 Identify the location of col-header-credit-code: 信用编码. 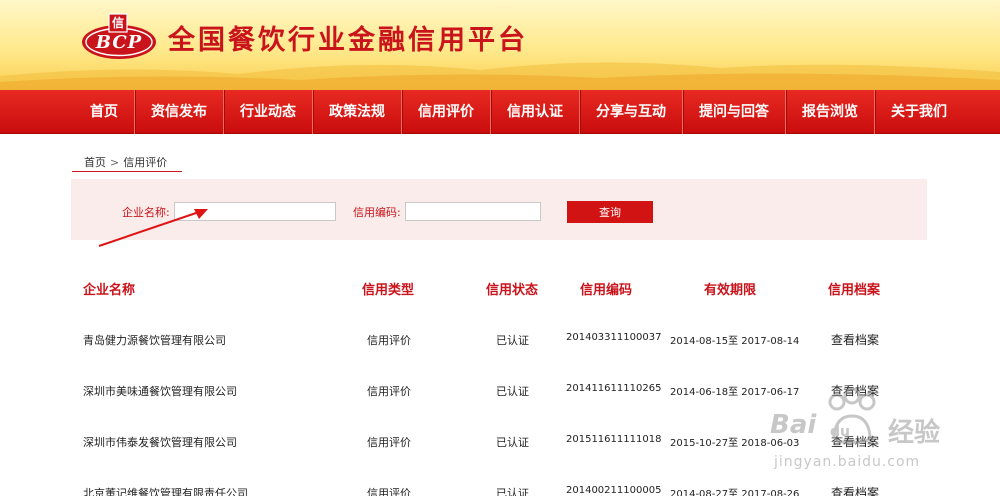
(606, 290).